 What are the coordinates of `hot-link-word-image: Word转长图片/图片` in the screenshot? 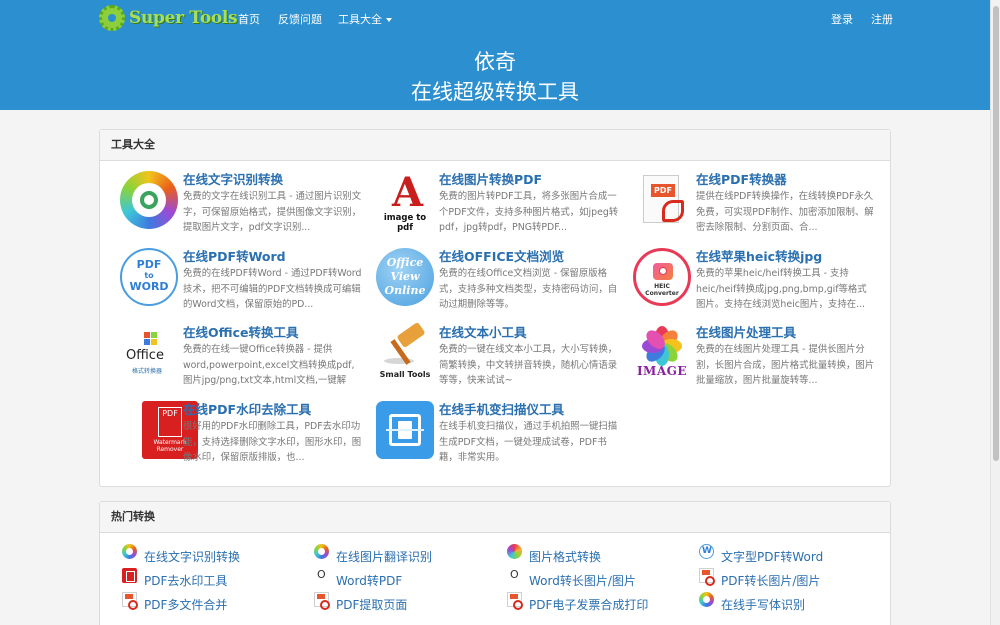 It's located at (582, 580).